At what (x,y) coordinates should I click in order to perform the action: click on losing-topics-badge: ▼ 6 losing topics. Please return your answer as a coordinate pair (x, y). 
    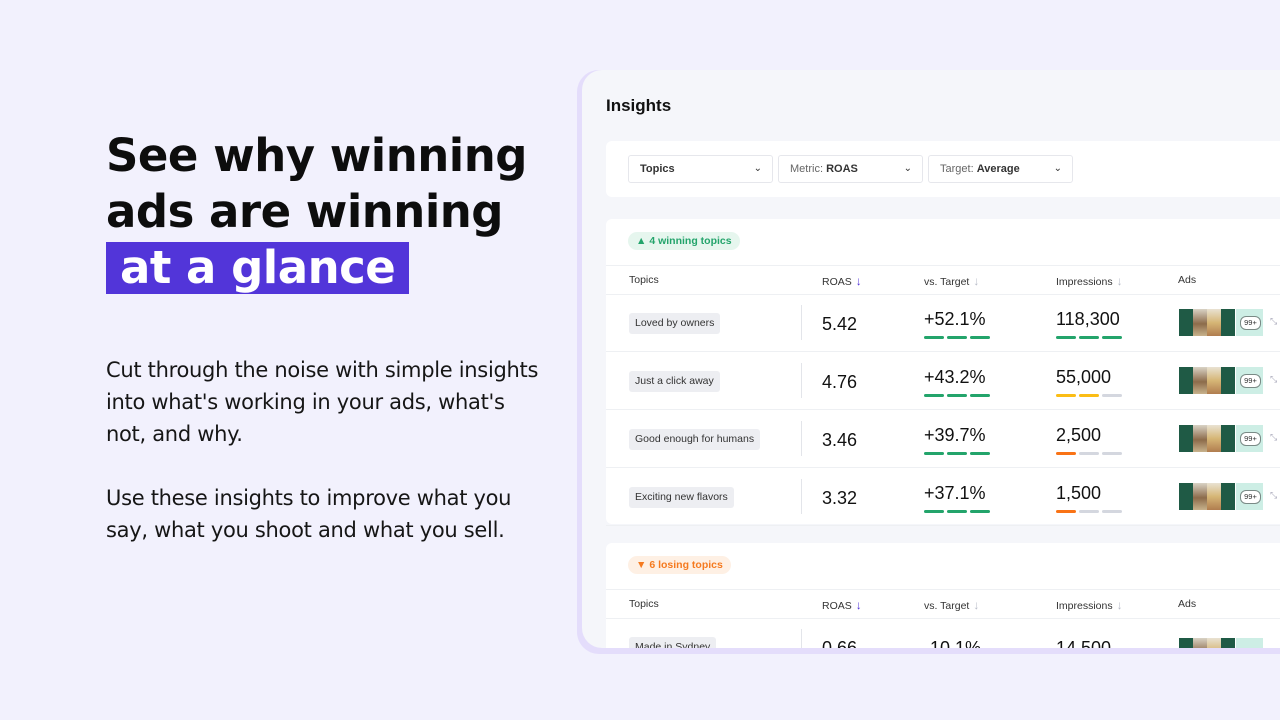
    Looking at the image, I should click on (679, 565).